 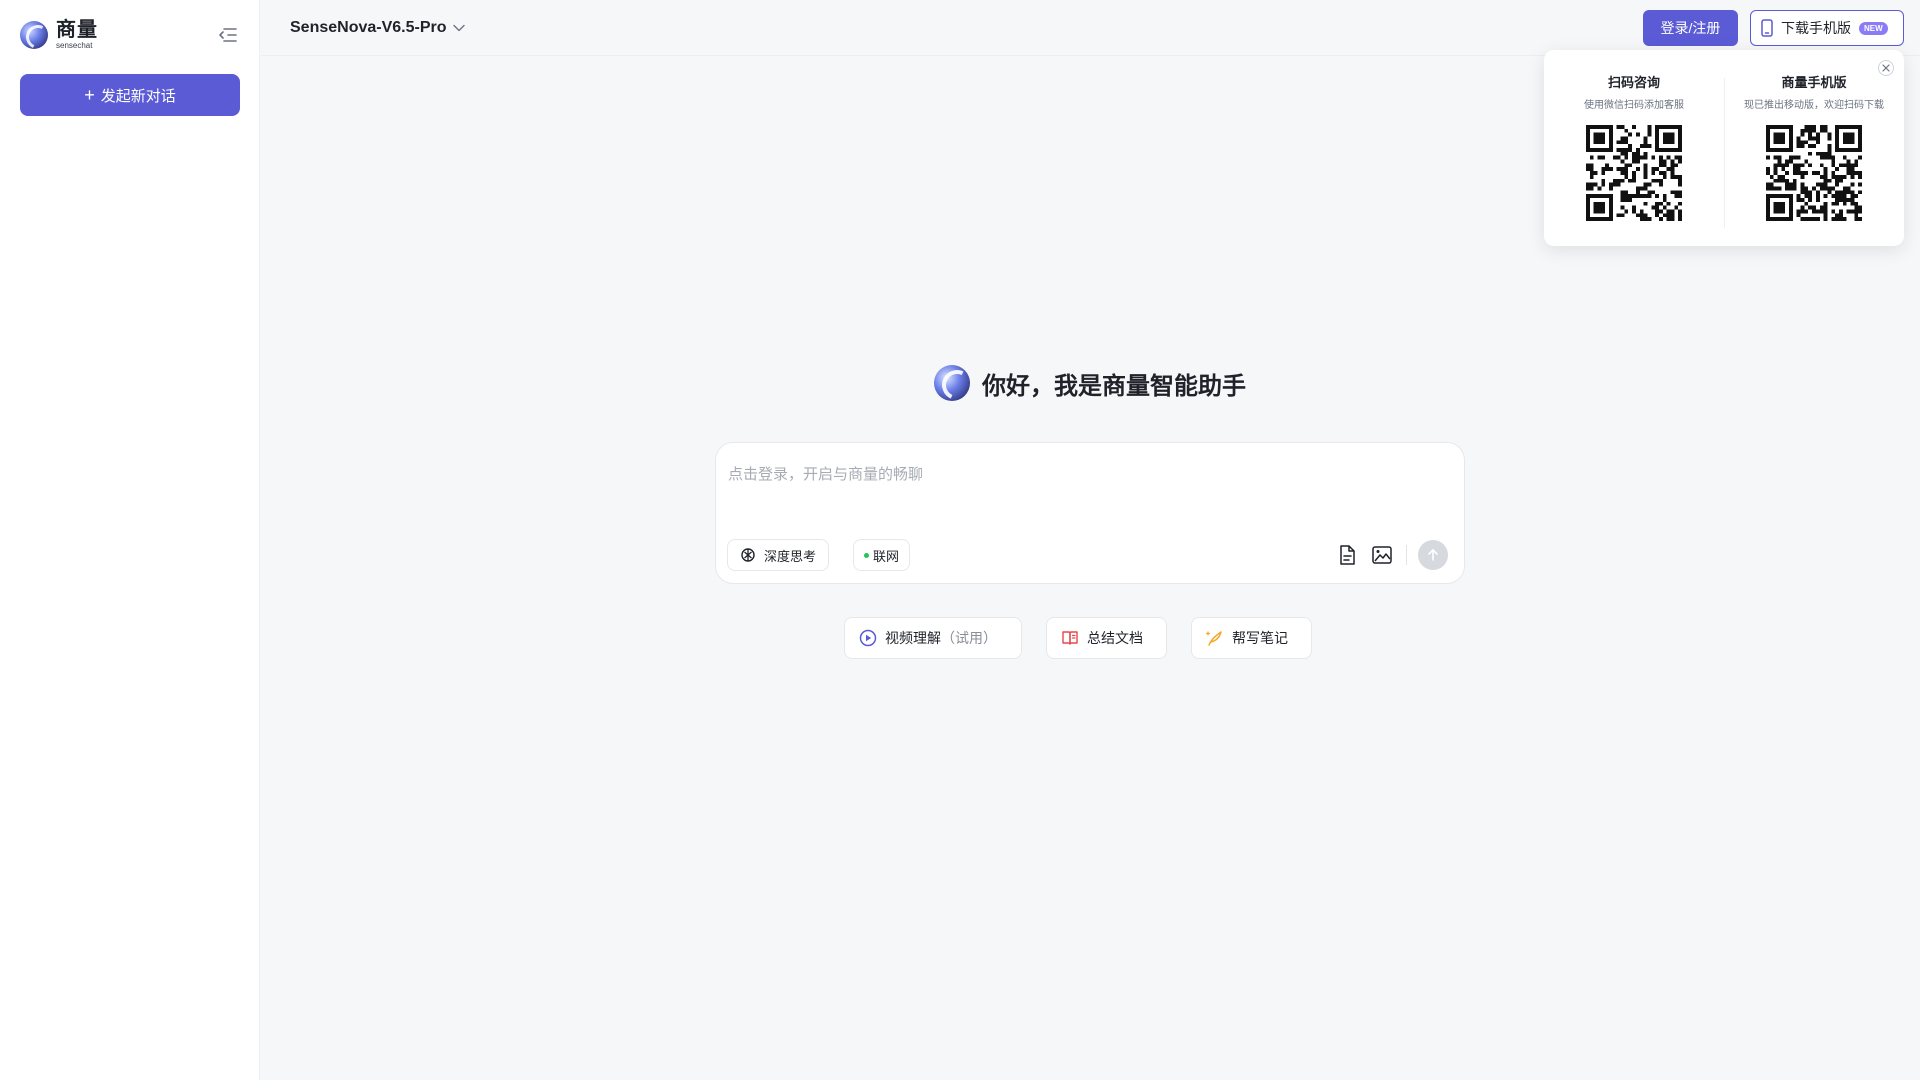 I want to click on image-icon, so click(x=1382, y=555).